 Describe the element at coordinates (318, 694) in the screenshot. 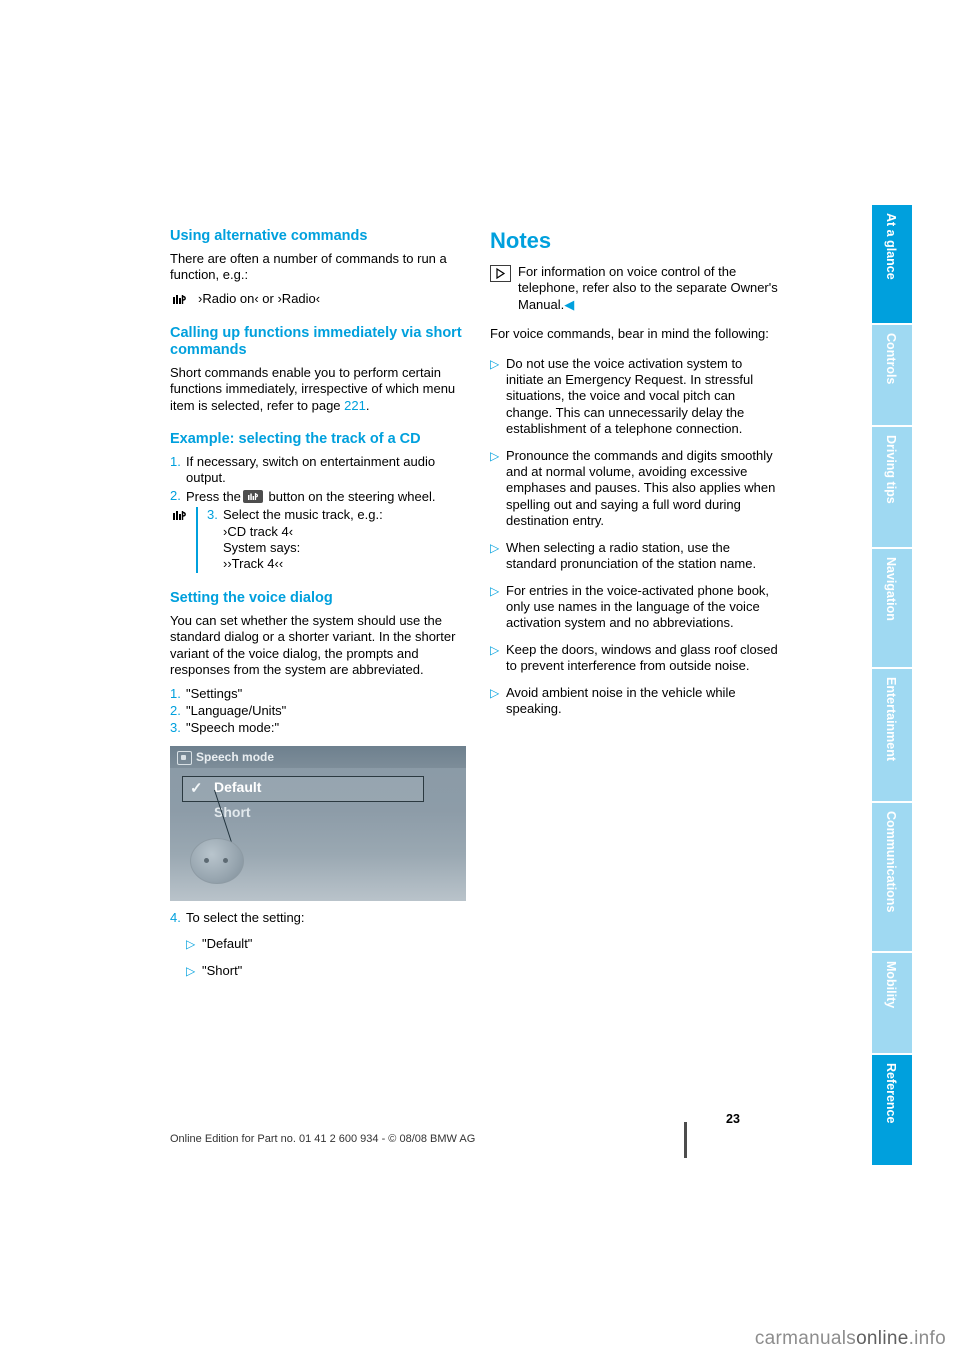

I see `dialog-step-1: 1. "Settings"` at that location.